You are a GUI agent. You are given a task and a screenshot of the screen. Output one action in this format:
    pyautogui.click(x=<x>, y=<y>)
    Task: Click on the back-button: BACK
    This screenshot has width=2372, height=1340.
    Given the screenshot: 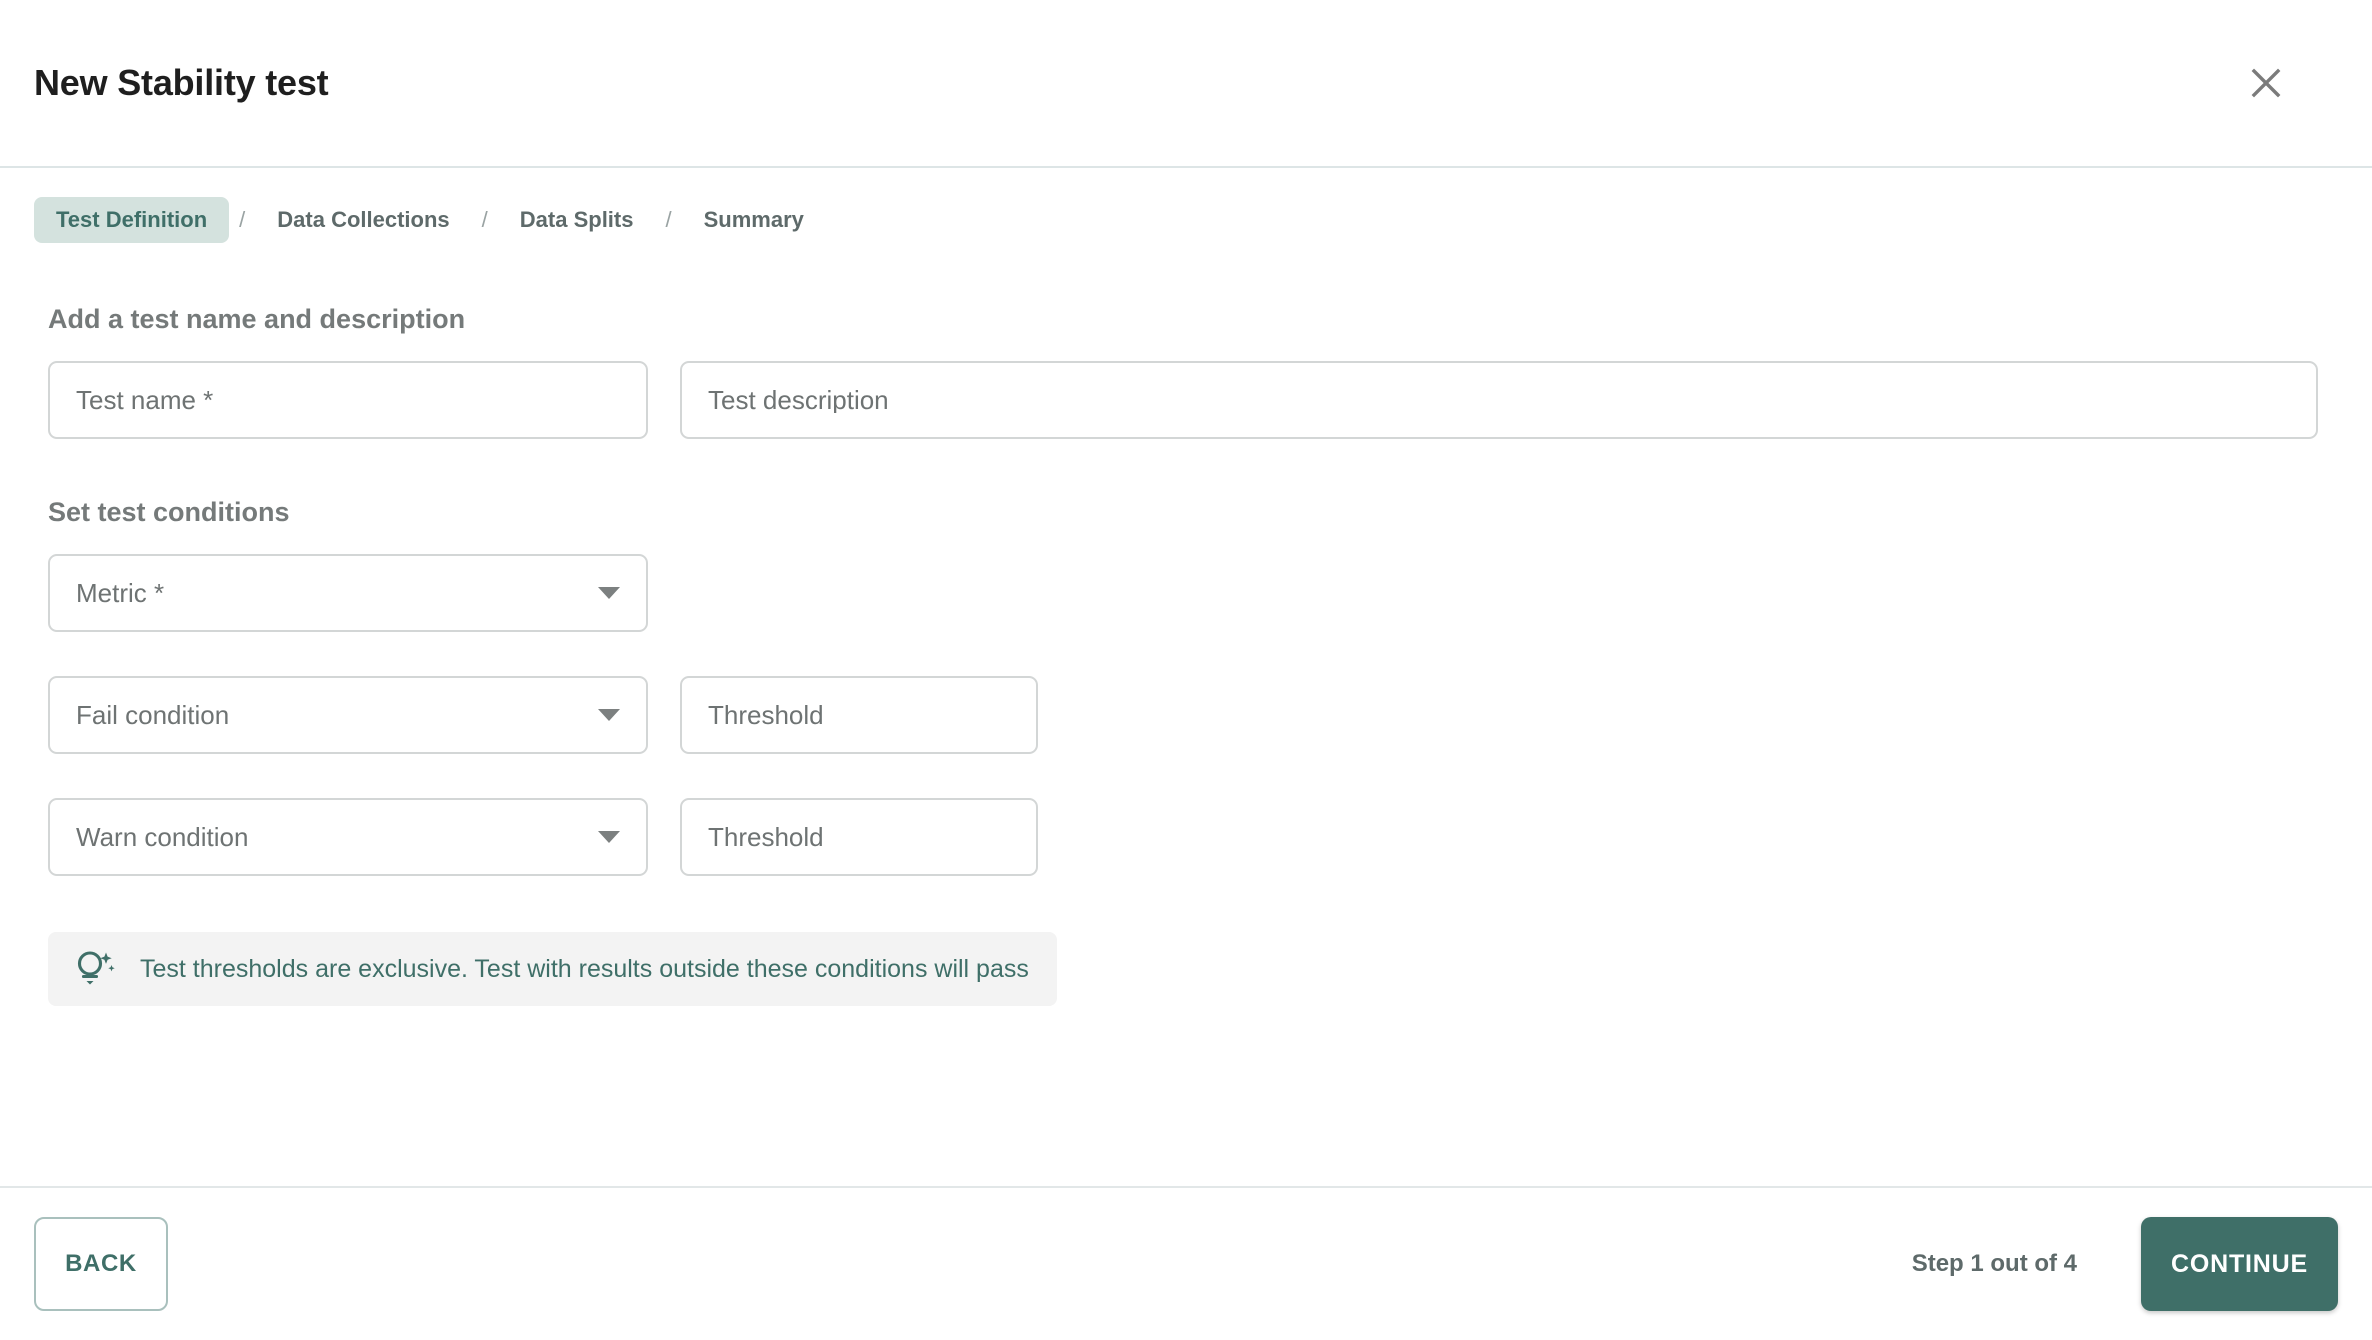 What is the action you would take?
    pyautogui.click(x=101, y=1264)
    